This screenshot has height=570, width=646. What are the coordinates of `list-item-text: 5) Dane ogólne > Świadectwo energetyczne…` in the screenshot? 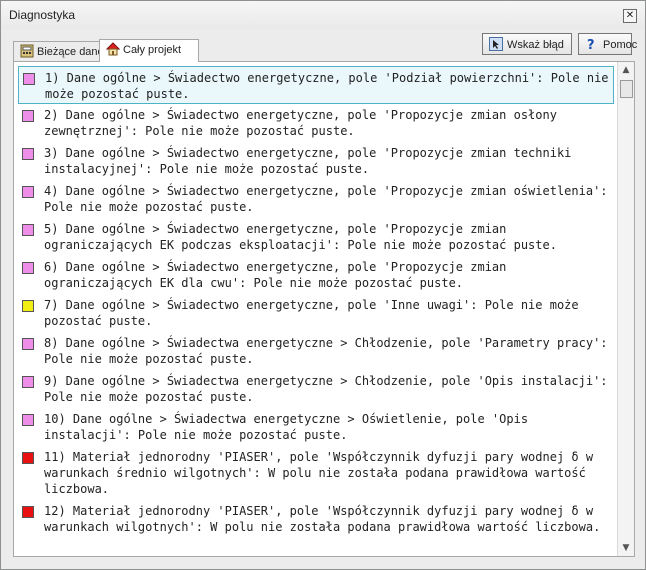 It's located at (300, 237).